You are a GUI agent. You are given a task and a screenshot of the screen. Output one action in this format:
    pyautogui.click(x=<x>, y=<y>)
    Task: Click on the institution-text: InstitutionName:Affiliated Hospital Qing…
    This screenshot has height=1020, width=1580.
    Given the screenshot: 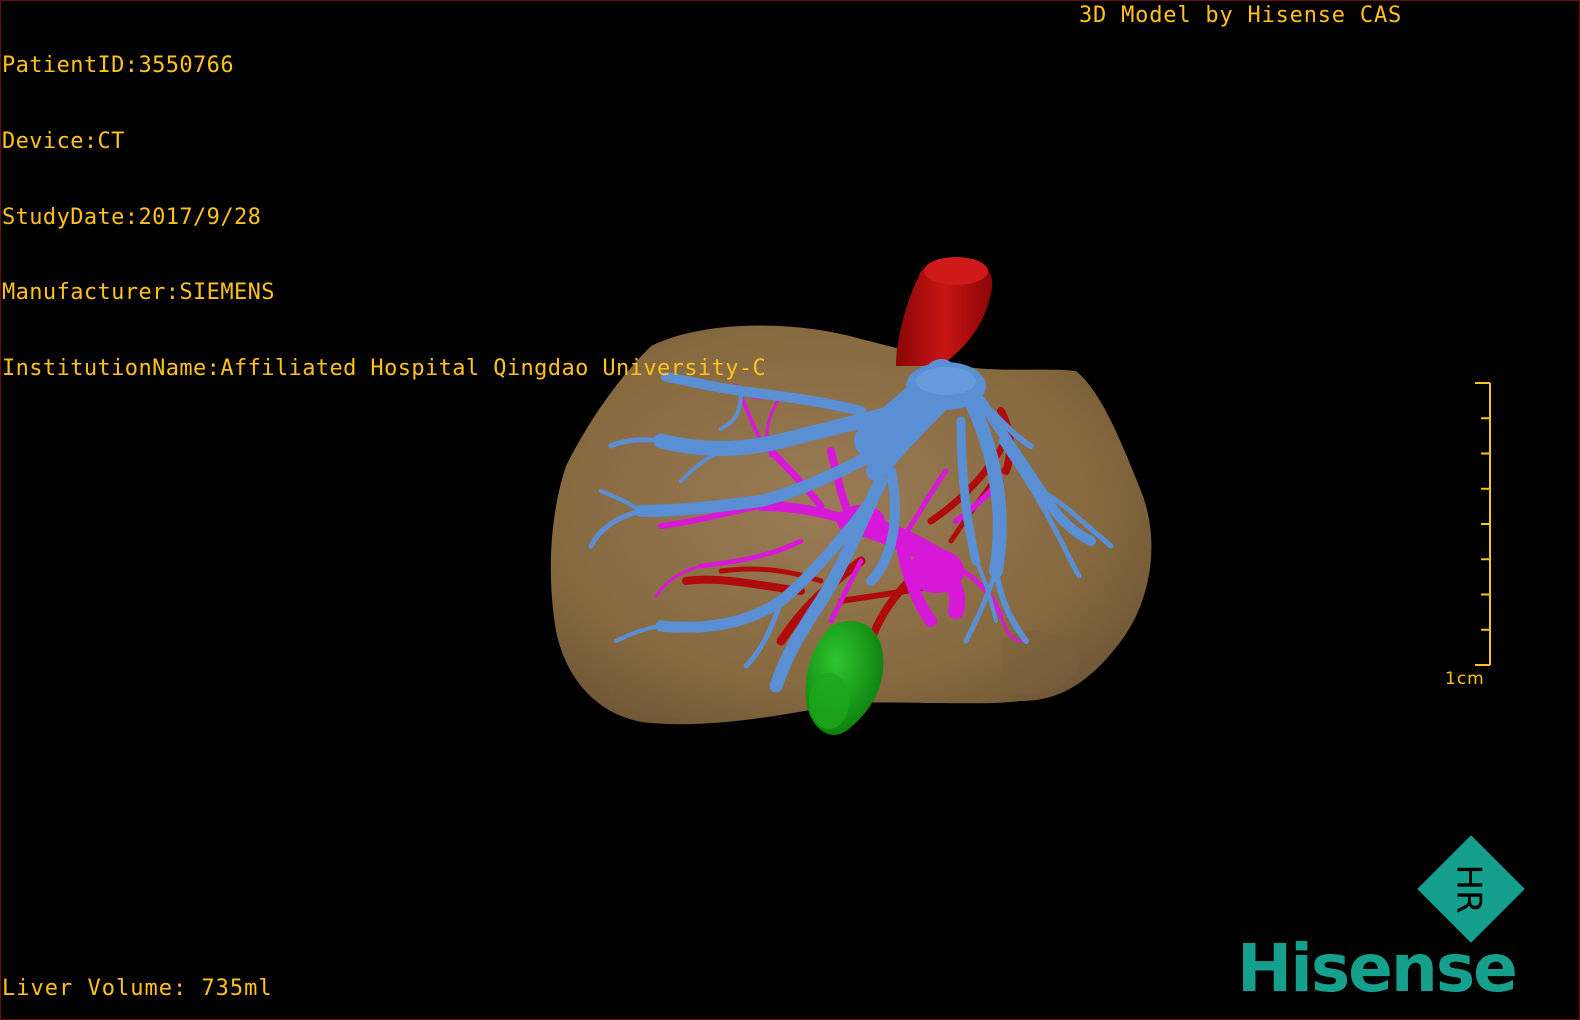 What is the action you would take?
    pyautogui.click(x=384, y=368)
    